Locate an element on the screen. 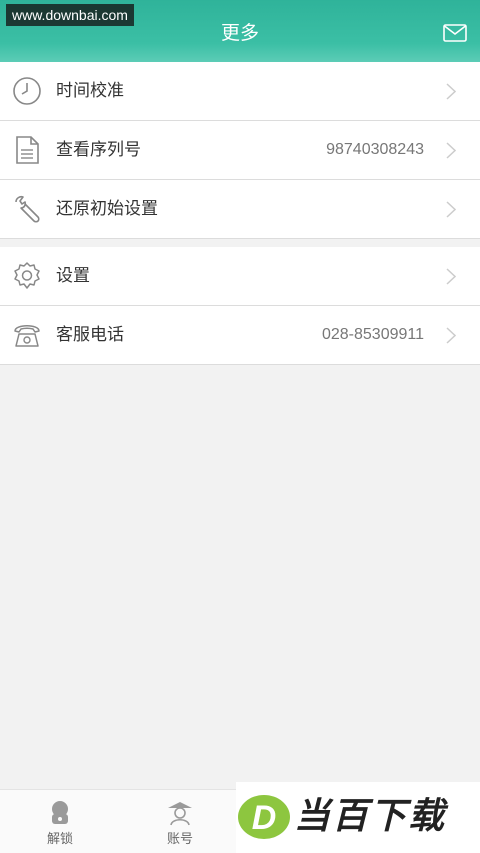 The width and height of the screenshot is (480, 853). row-customer-service: 客服电话 028-85309911 is located at coordinates (240, 335).